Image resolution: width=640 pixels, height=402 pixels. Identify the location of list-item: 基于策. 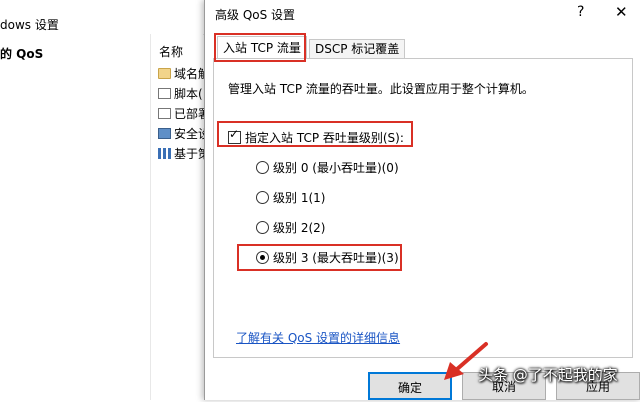
(182, 154).